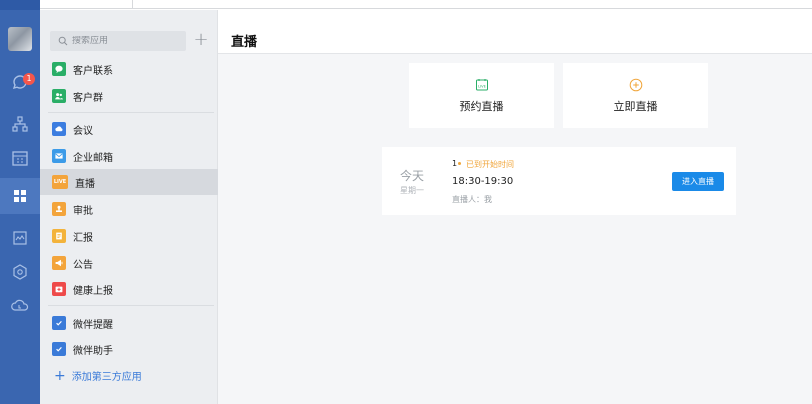  Describe the element at coordinates (88, 98) in the screenshot. I see `sidebar-item-label: 客户群` at that location.